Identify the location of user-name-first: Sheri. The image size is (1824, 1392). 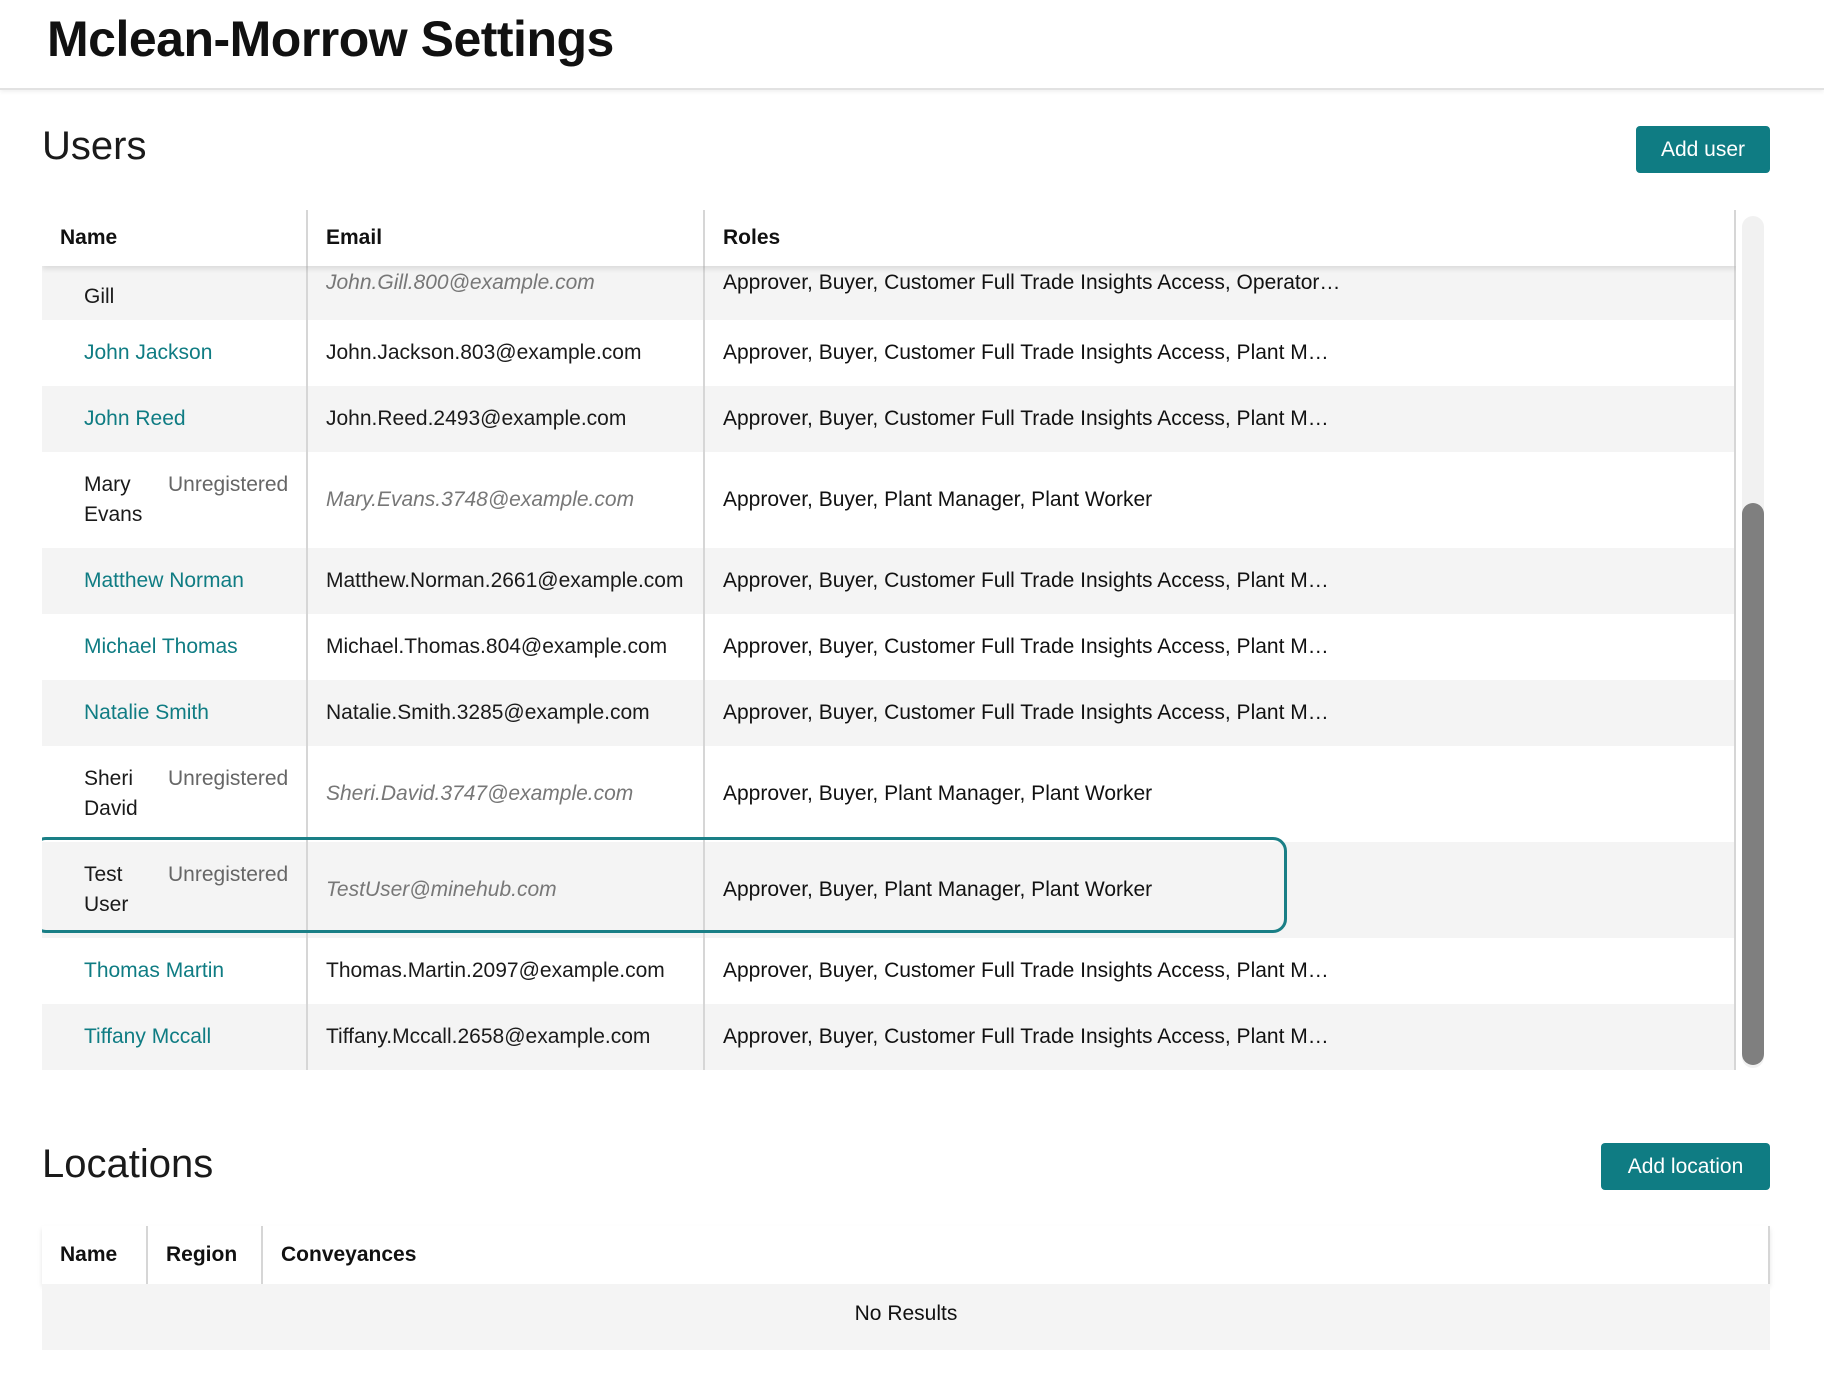
(109, 778).